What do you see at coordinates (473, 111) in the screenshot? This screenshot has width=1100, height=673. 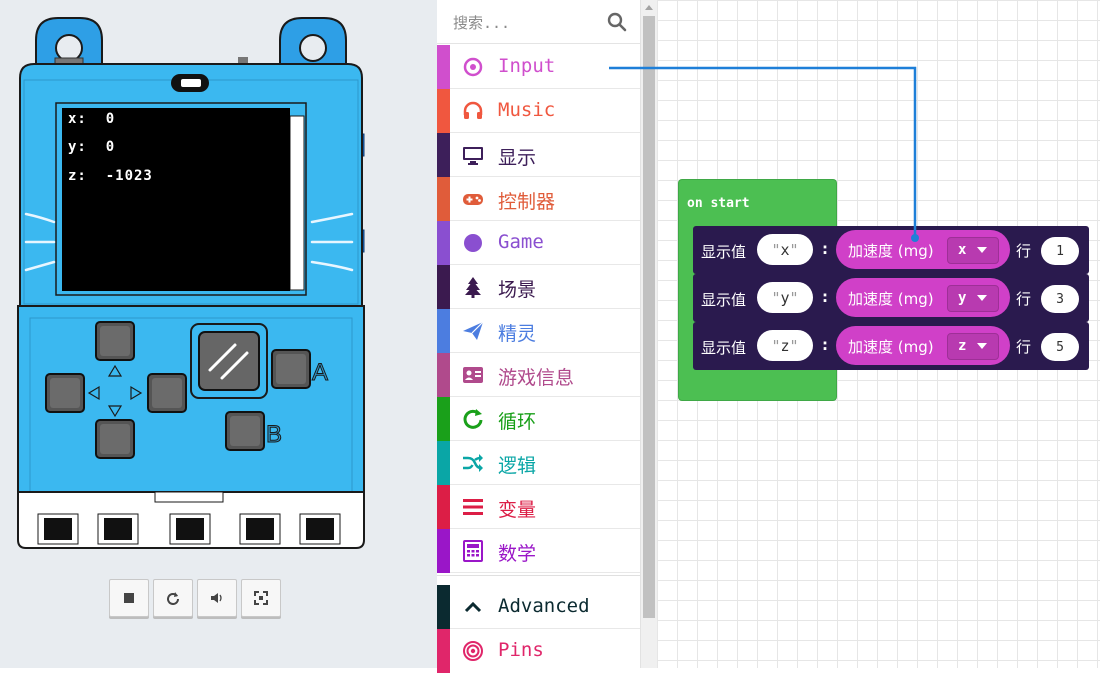 I see `headphones-icon` at bounding box center [473, 111].